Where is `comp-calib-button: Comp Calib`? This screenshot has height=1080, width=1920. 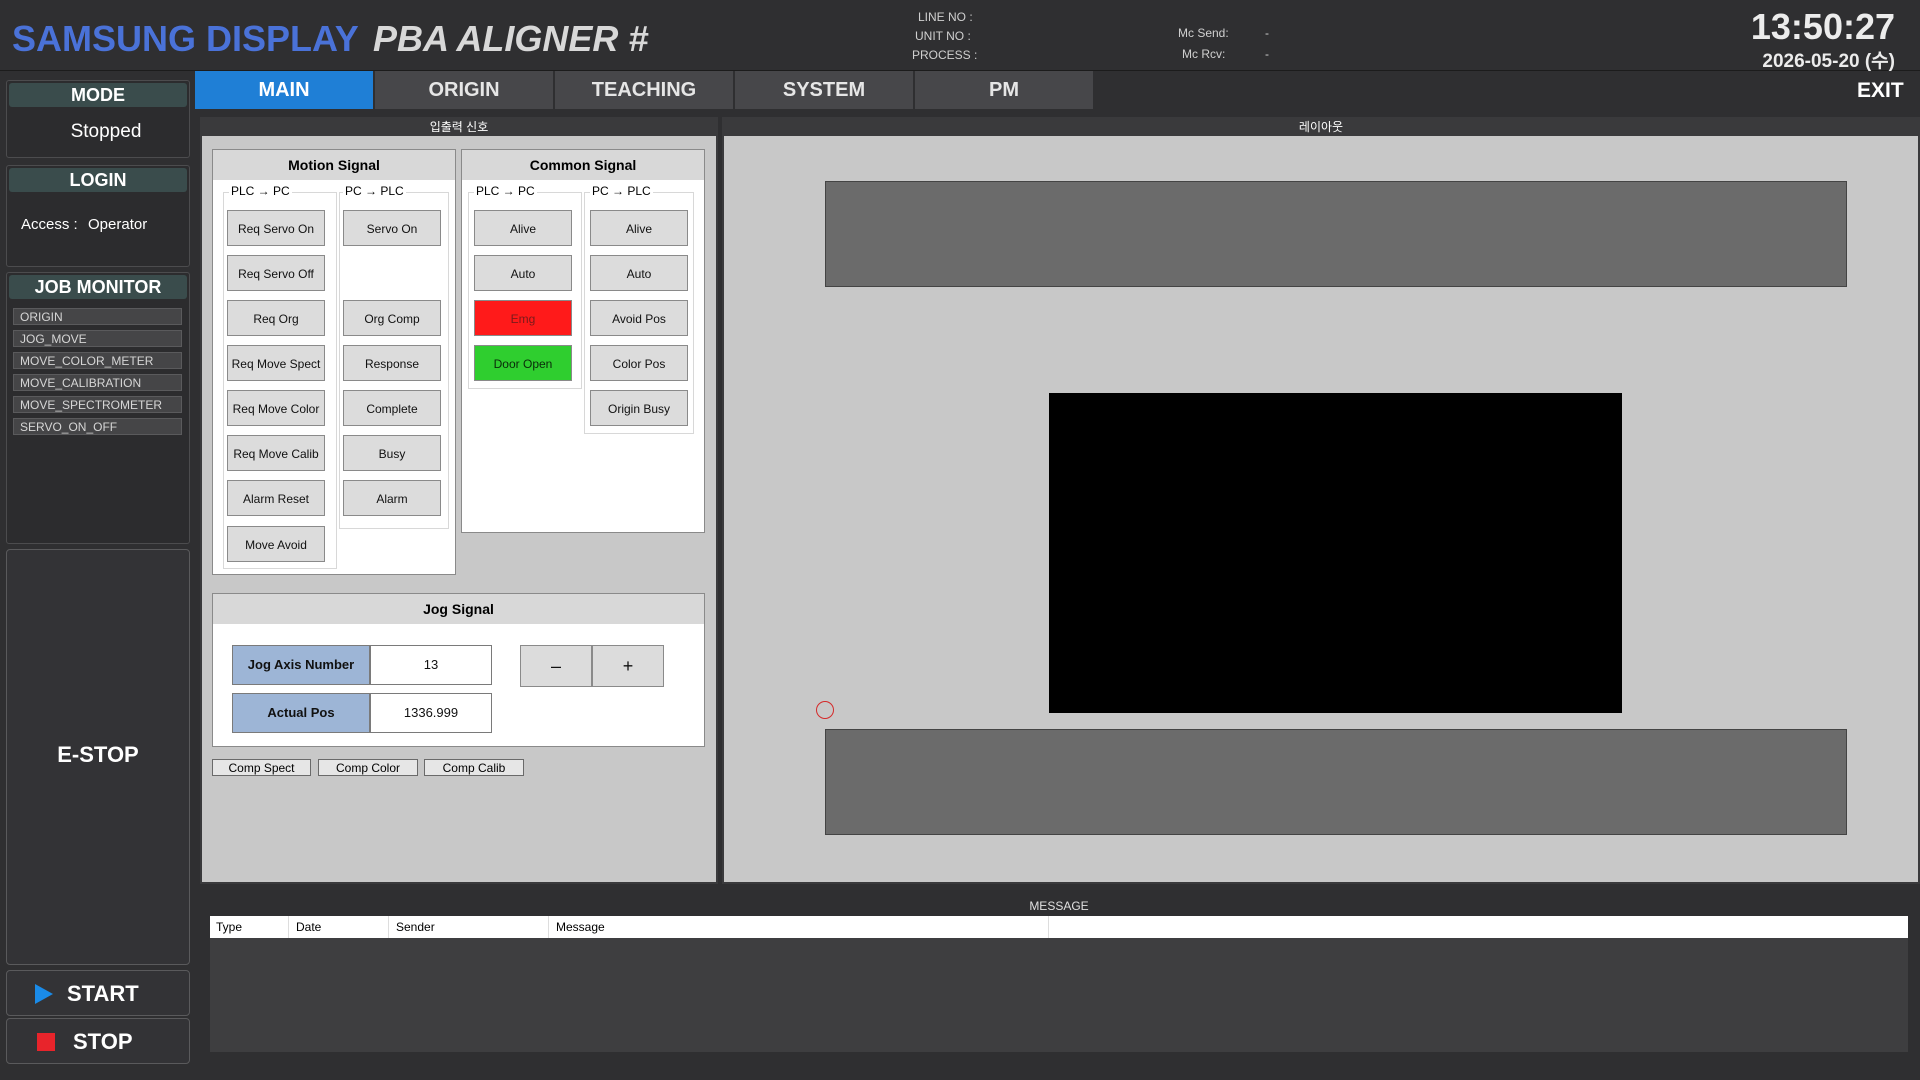
comp-calib-button: Comp Calib is located at coordinates (474, 767).